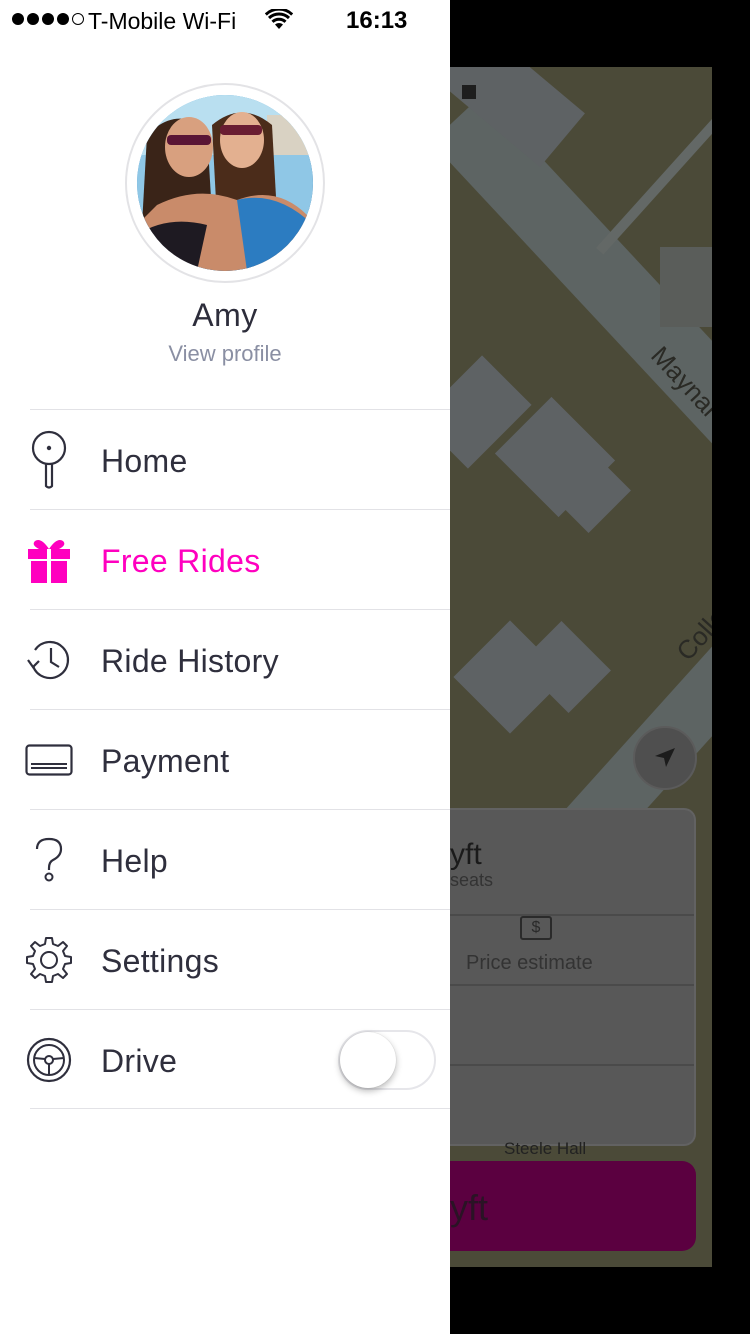  I want to click on avatar, so click(225, 183).